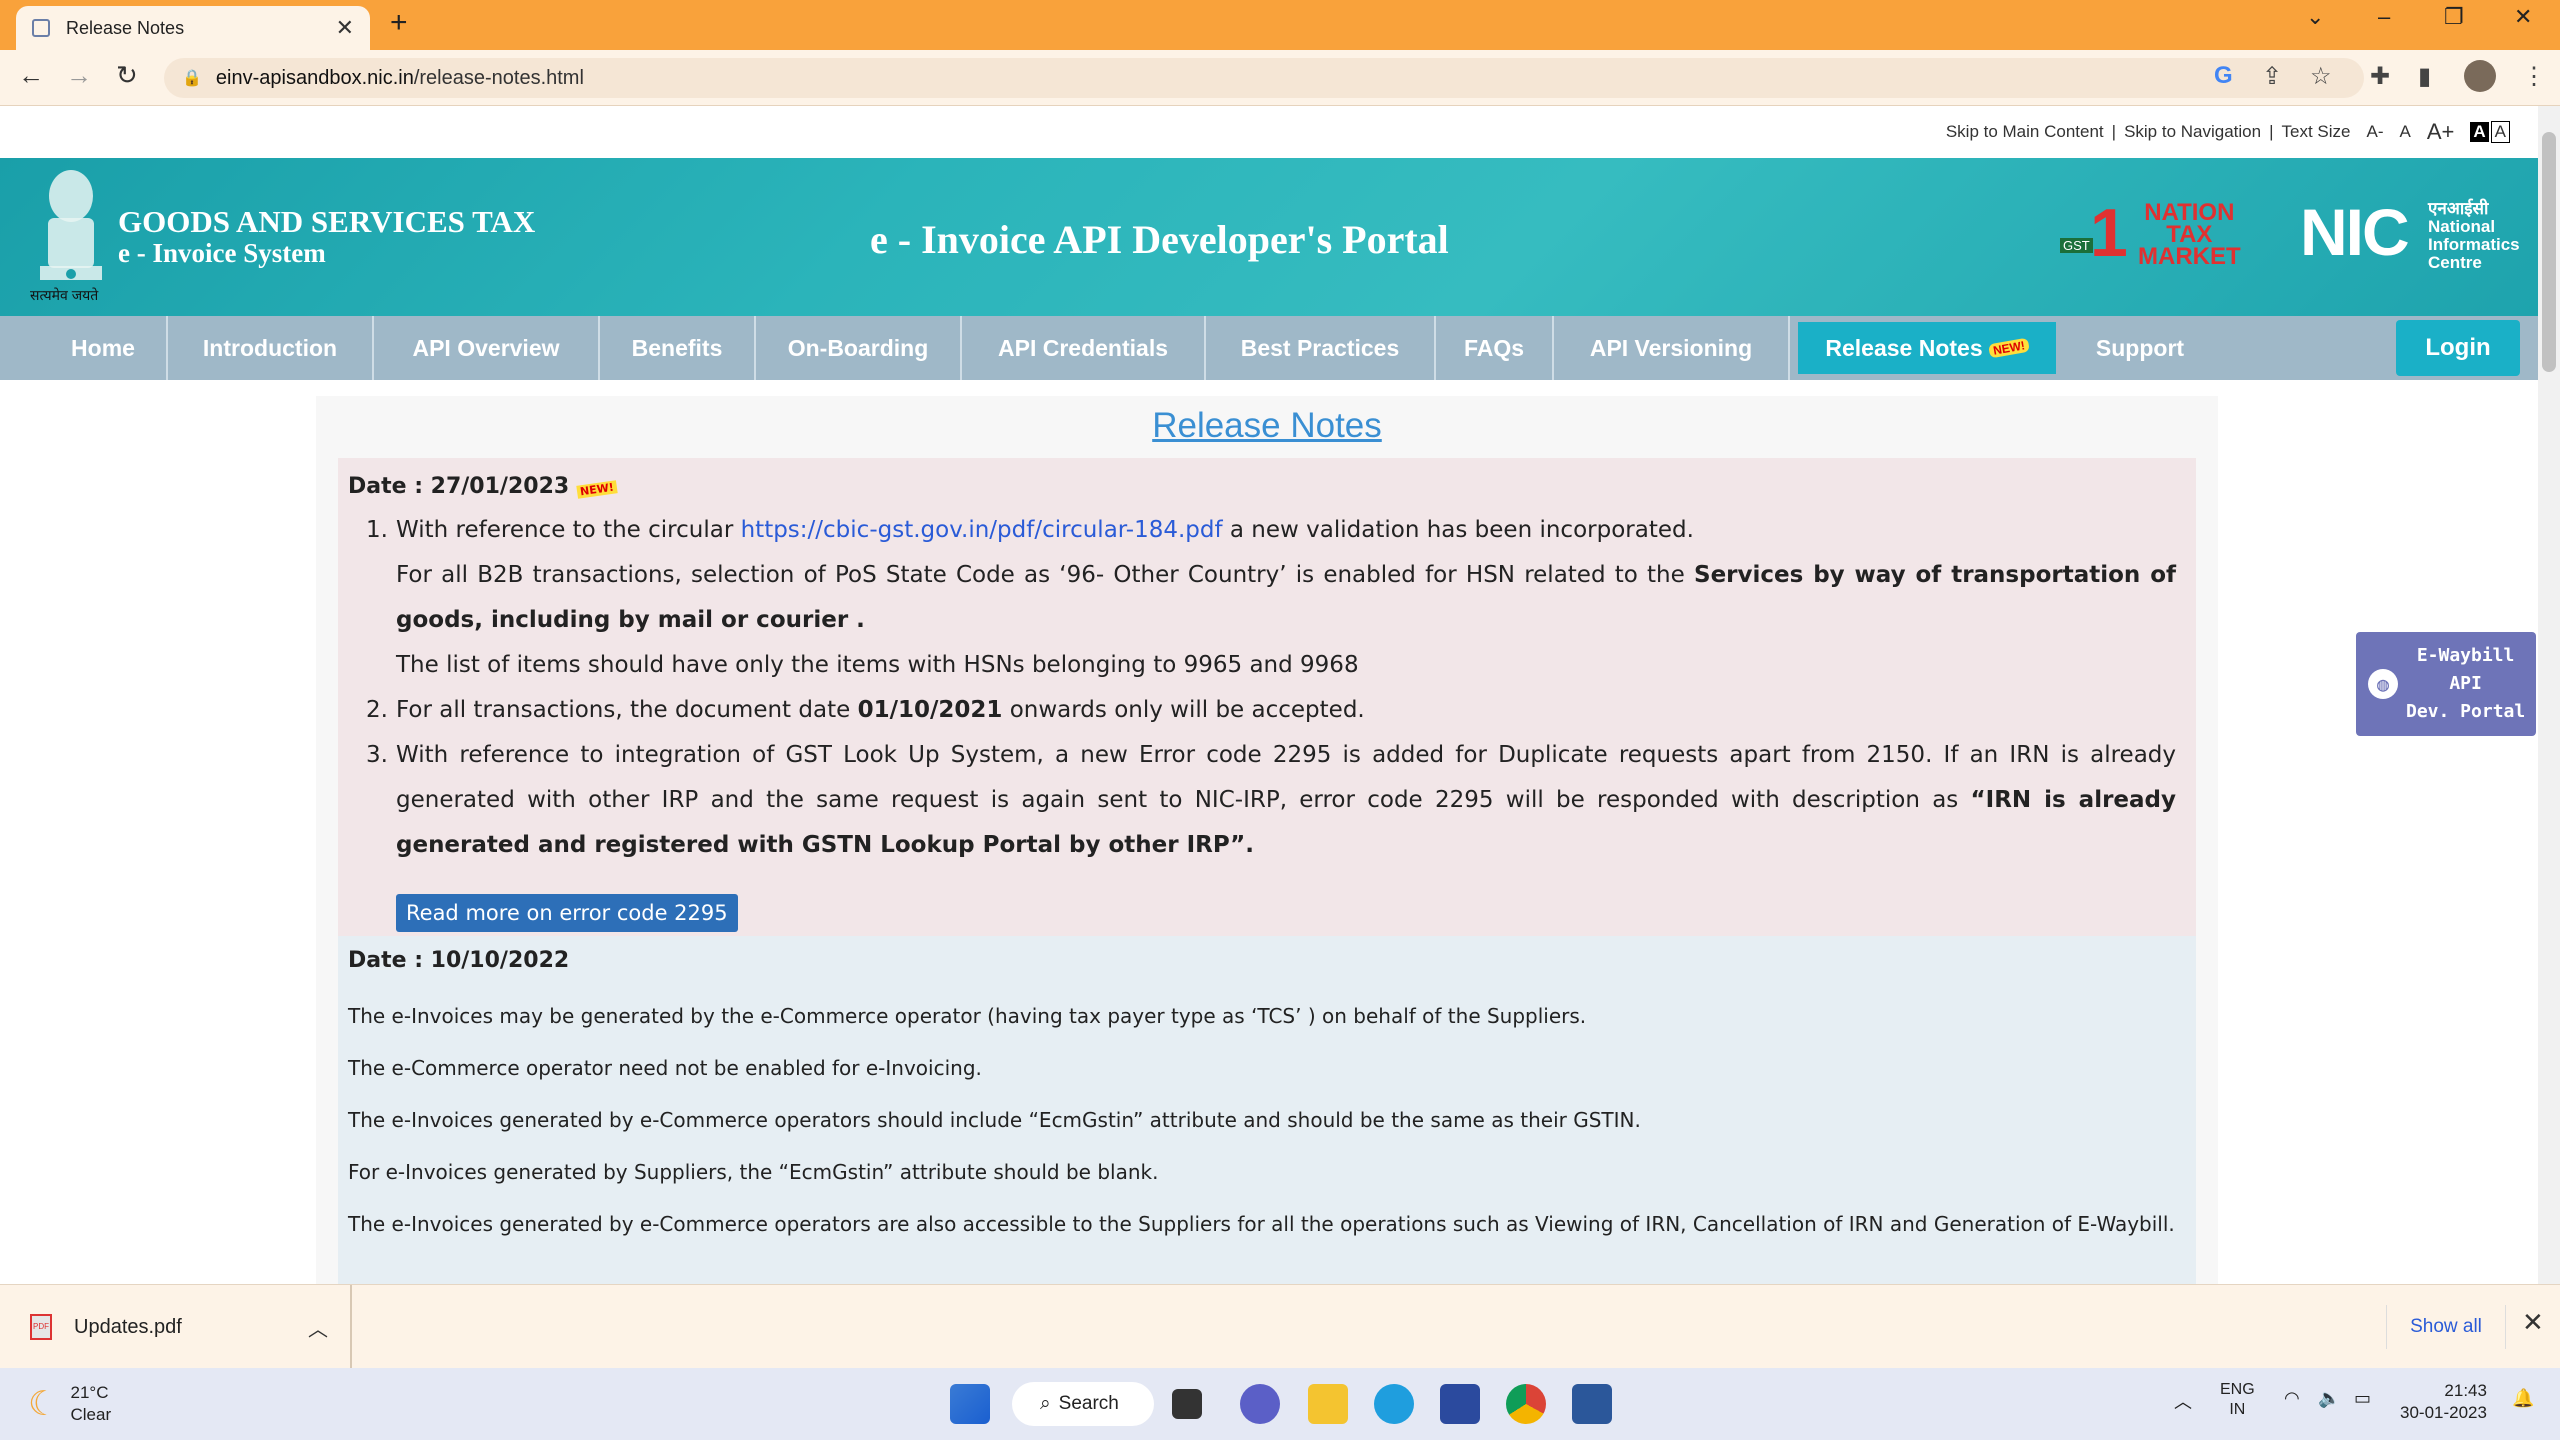  Describe the element at coordinates (678, 348) in the screenshot. I see `nav-benefits: Benefits` at that location.